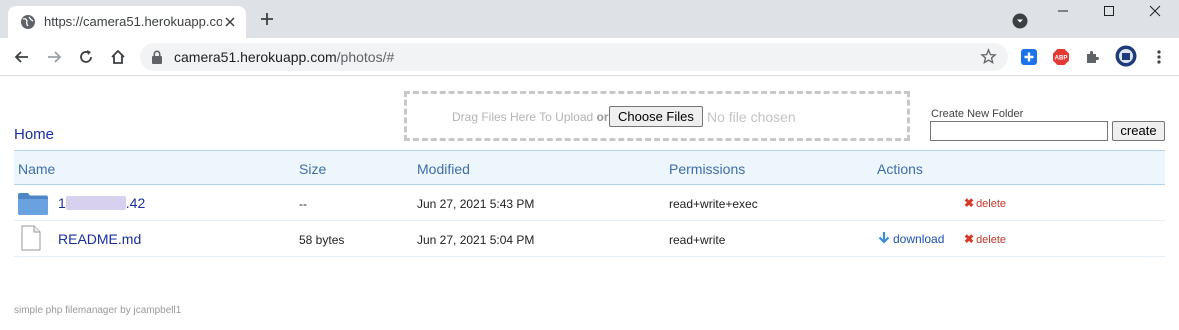 The height and width of the screenshot is (330, 1179). Describe the element at coordinates (157, 57) in the screenshot. I see `lock-icon` at that location.